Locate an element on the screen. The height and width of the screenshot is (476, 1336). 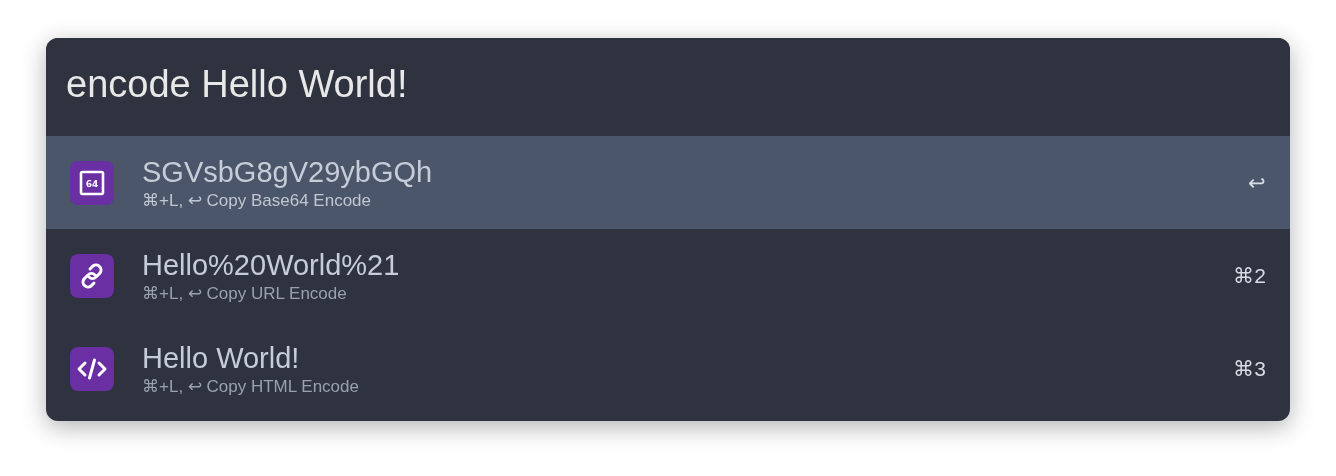
shortcut-hint: ↩ is located at coordinates (1257, 182).